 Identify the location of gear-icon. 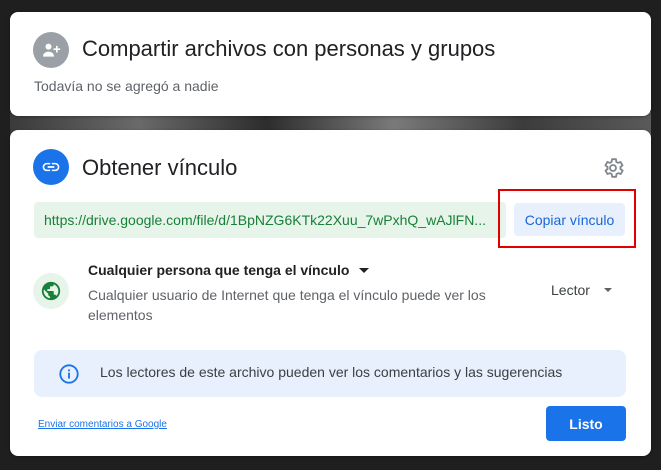
(613, 168).